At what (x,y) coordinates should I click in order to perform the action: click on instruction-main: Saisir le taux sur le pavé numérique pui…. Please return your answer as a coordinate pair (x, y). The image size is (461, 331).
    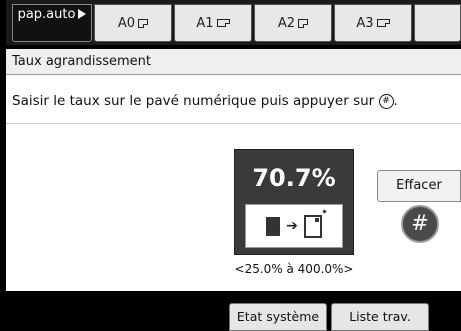
    Looking at the image, I should click on (193, 101).